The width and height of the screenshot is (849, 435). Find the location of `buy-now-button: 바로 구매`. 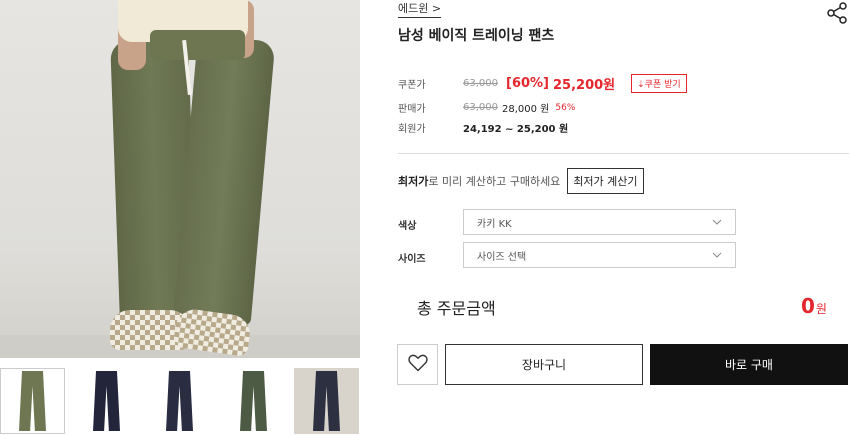

buy-now-button: 바로 구매 is located at coordinates (749, 364).